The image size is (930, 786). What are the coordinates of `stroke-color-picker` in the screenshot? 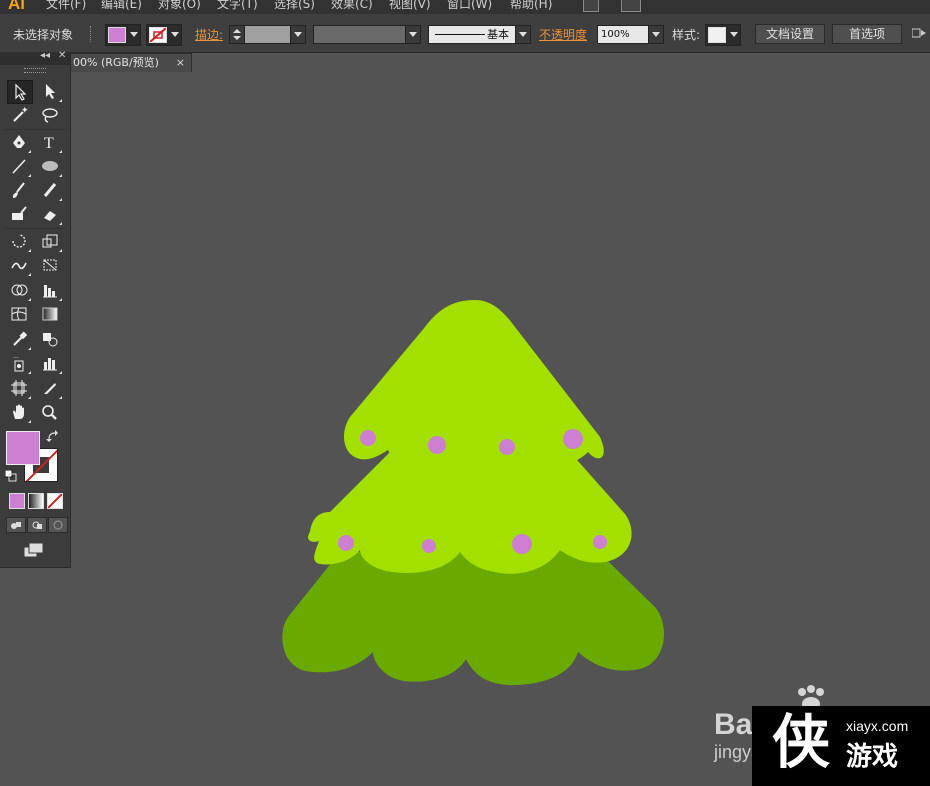 It's located at (164, 35).